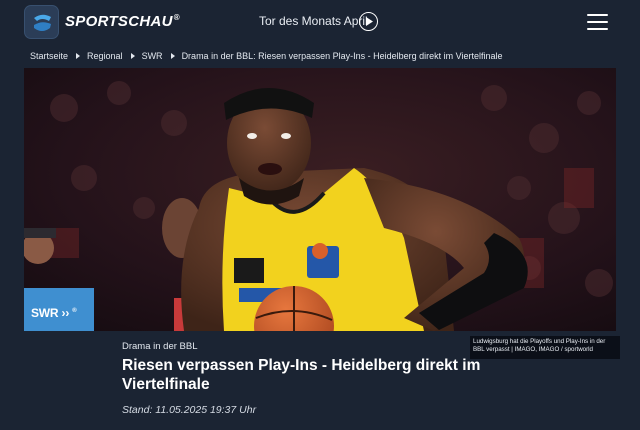  I want to click on hamburger-menu-icon, so click(598, 22).